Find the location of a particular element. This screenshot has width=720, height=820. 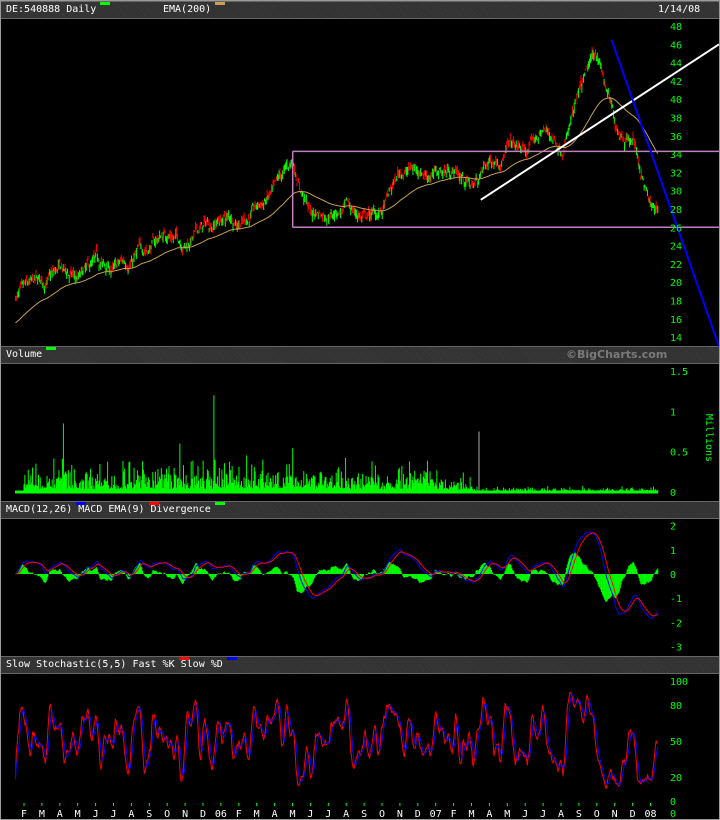

macd-axis-tick: -3 is located at coordinates (676, 648).